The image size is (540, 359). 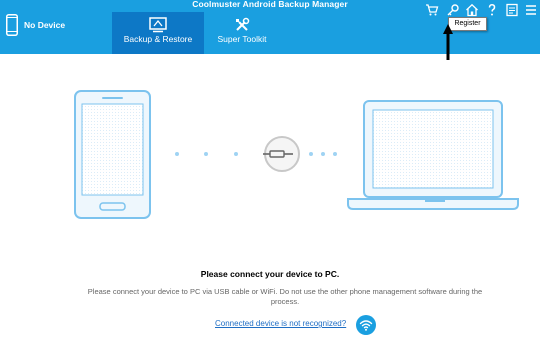 What do you see at coordinates (366, 325) in the screenshot?
I see `wifi-icon` at bounding box center [366, 325].